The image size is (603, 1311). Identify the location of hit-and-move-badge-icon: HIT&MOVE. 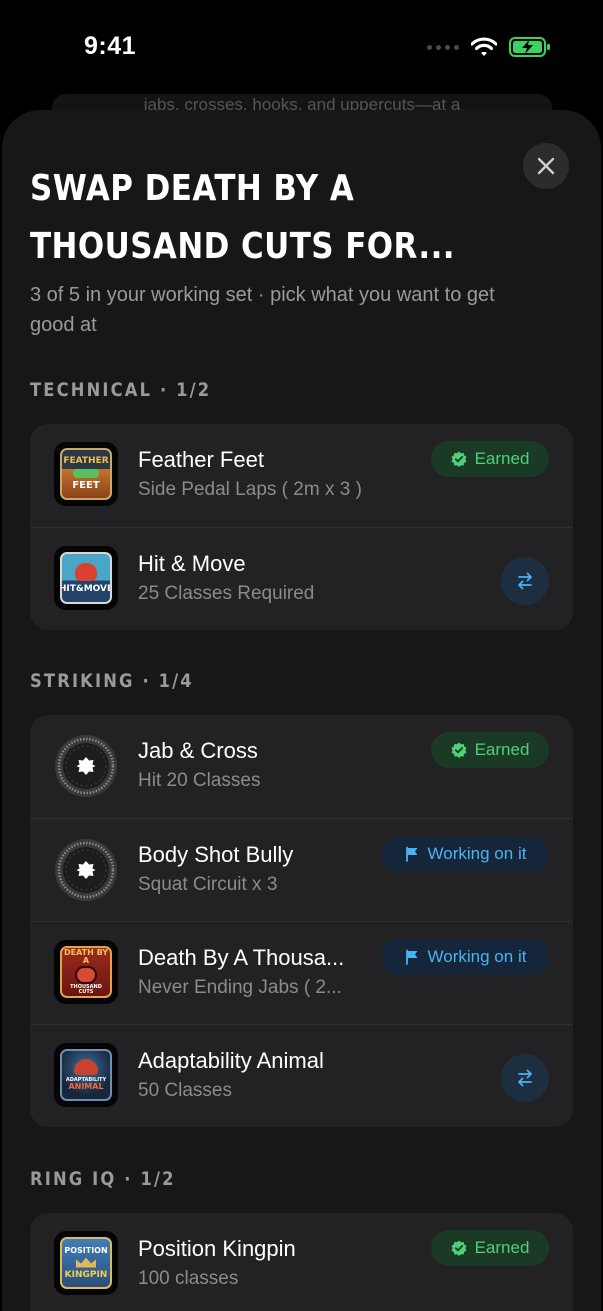
(86, 578).